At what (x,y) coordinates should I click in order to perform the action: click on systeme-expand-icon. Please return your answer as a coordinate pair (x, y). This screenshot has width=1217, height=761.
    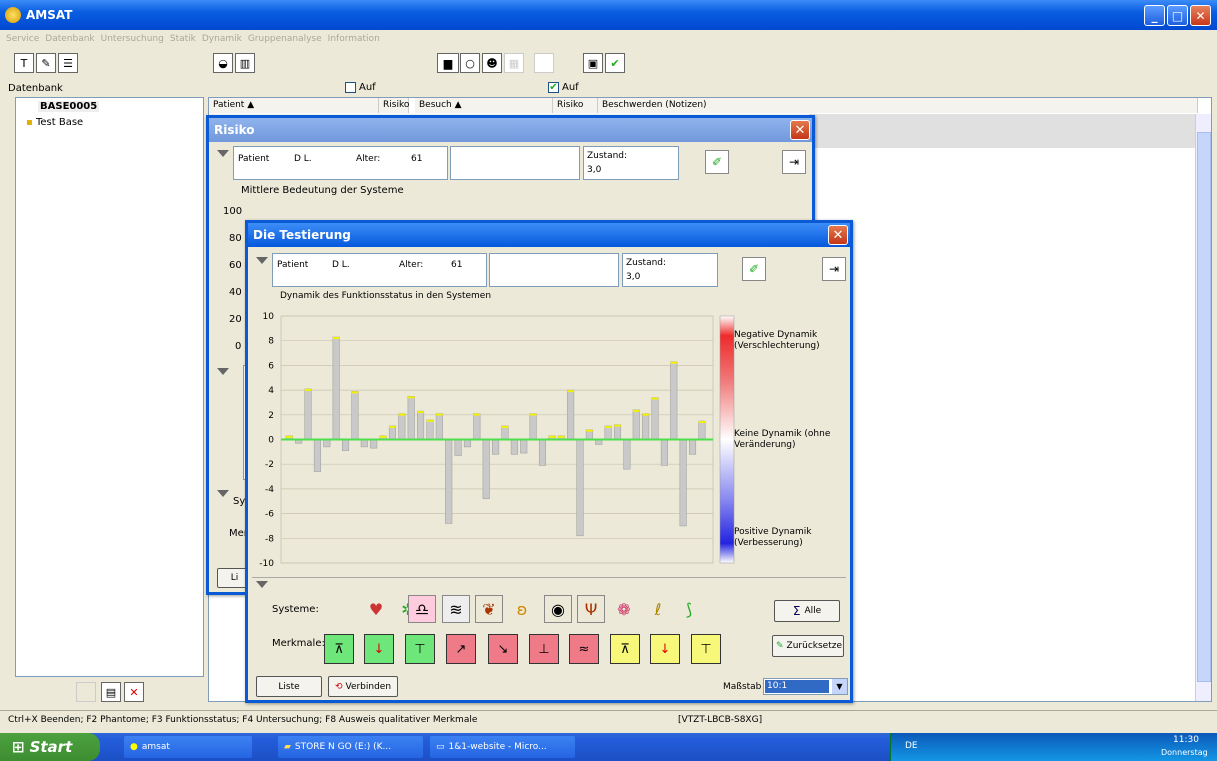
    Looking at the image, I should click on (262, 584).